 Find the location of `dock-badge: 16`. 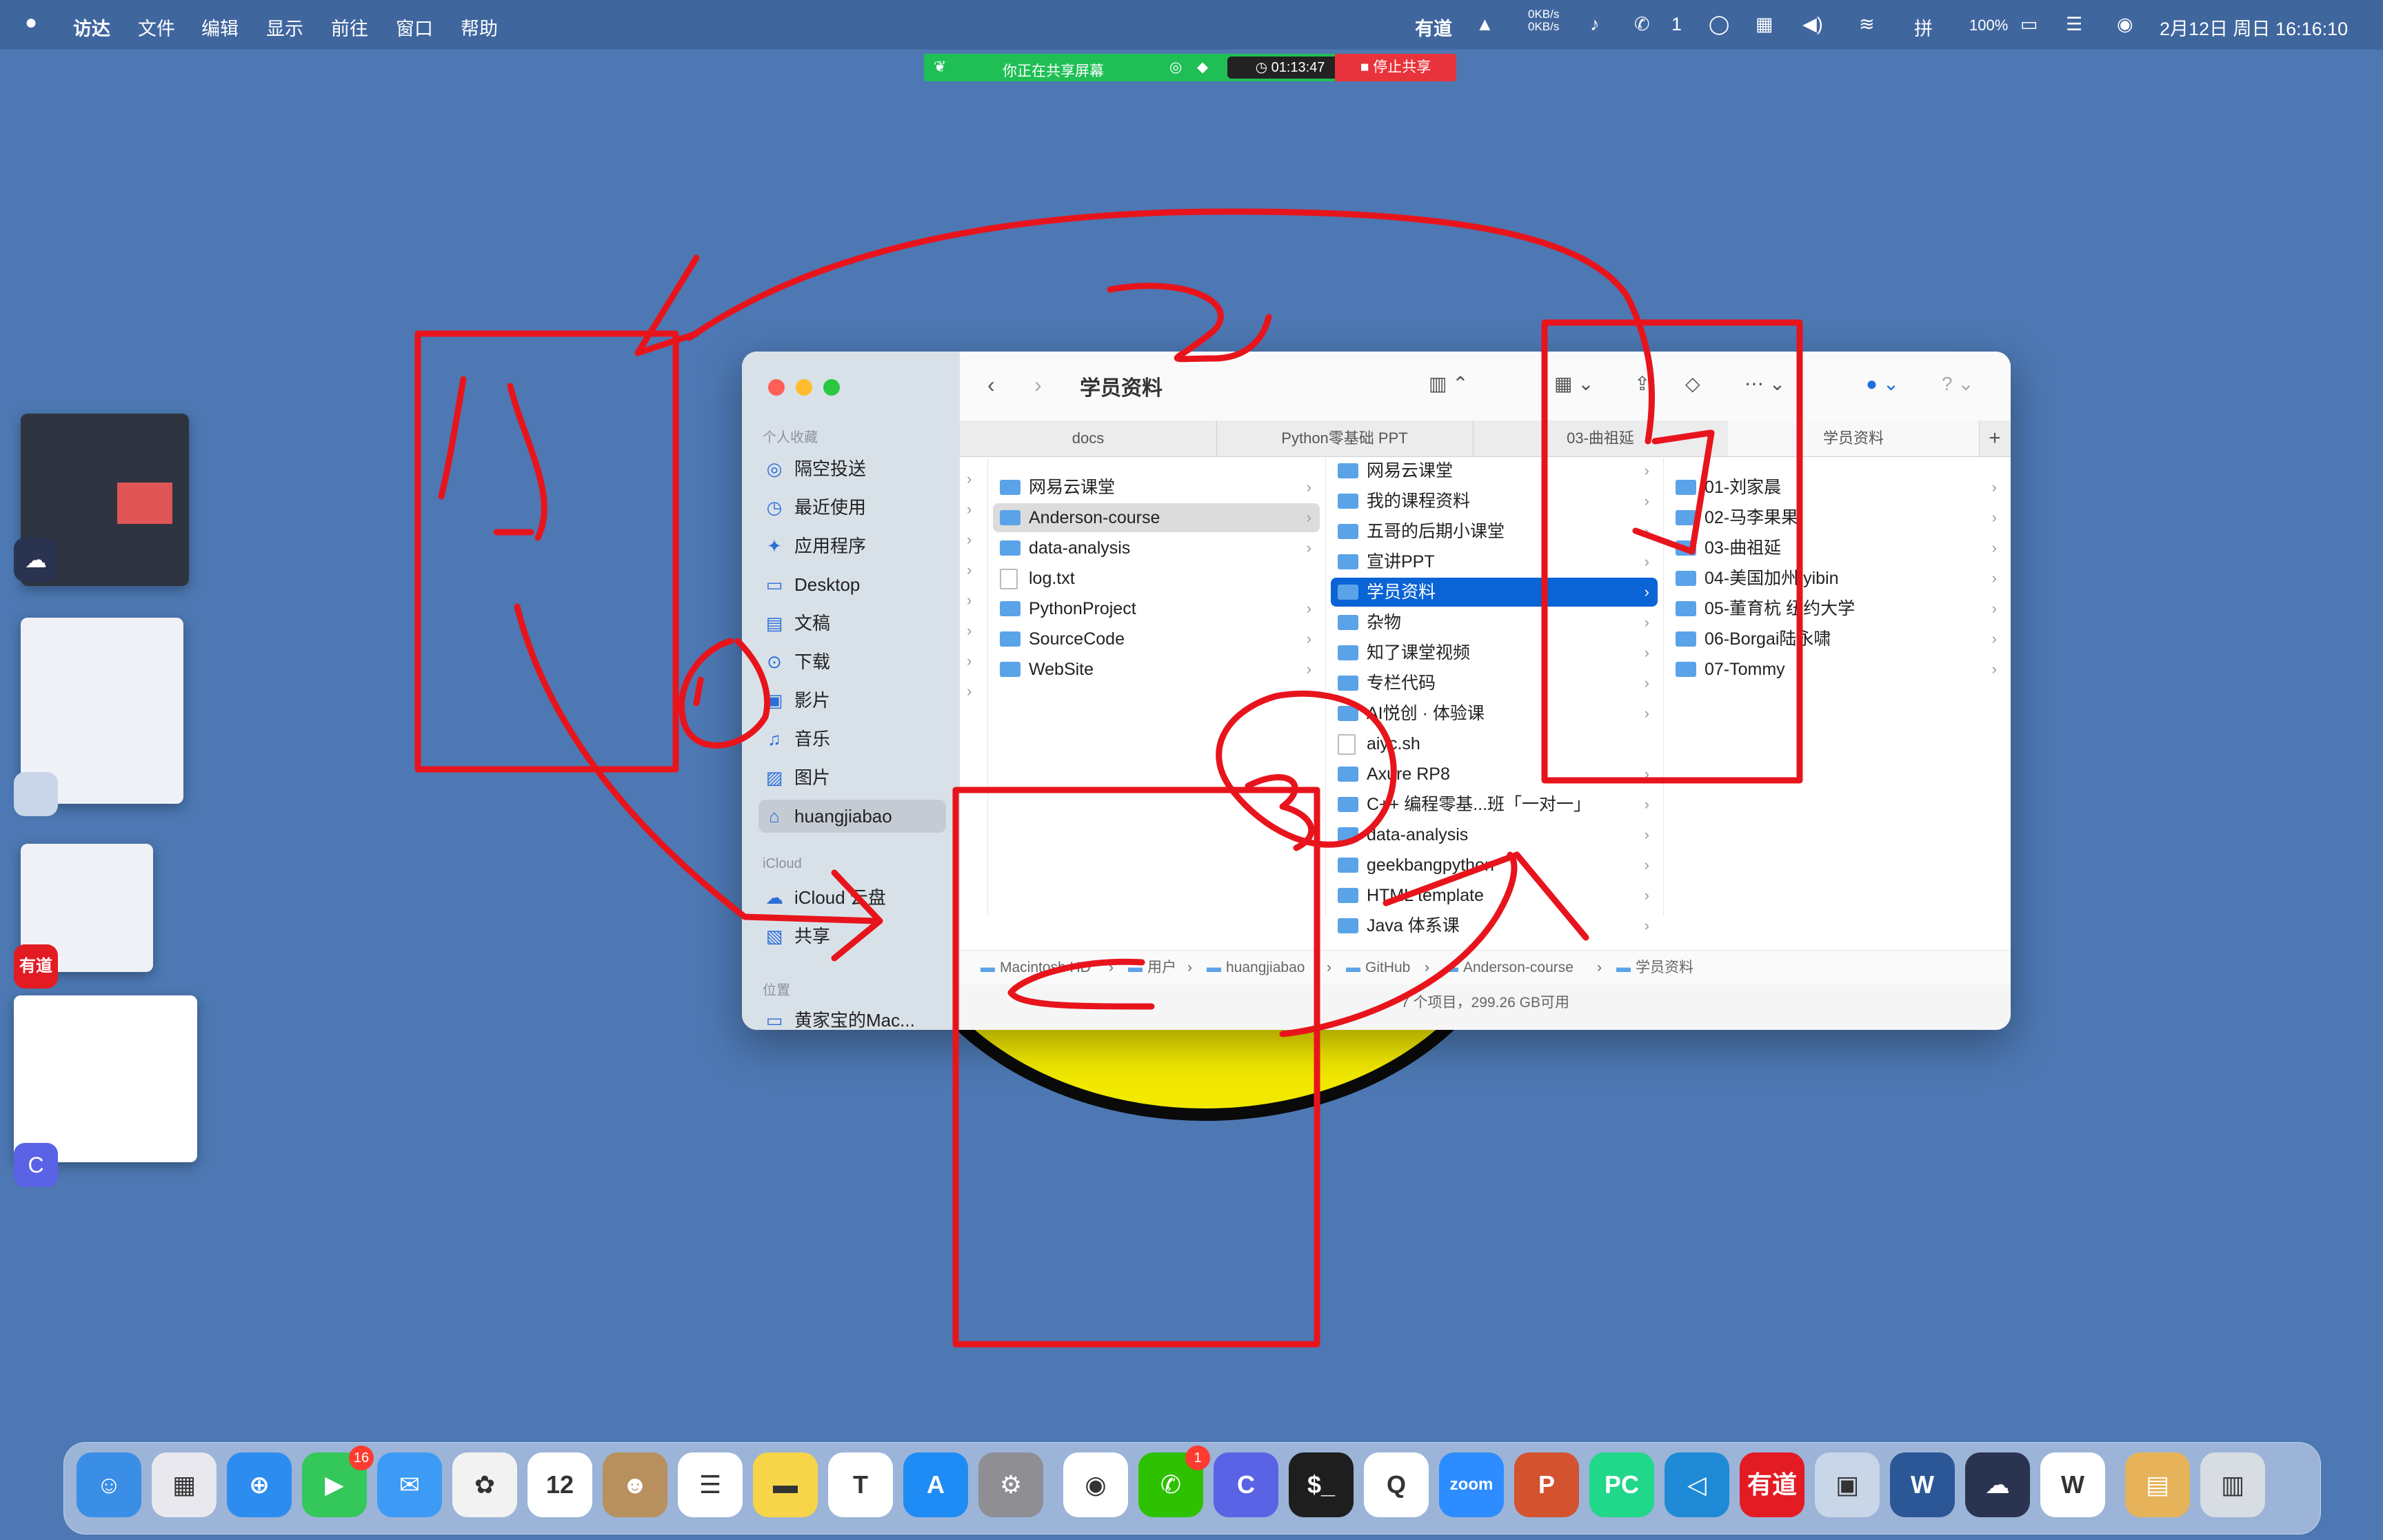

dock-badge: 16 is located at coordinates (361, 1458).